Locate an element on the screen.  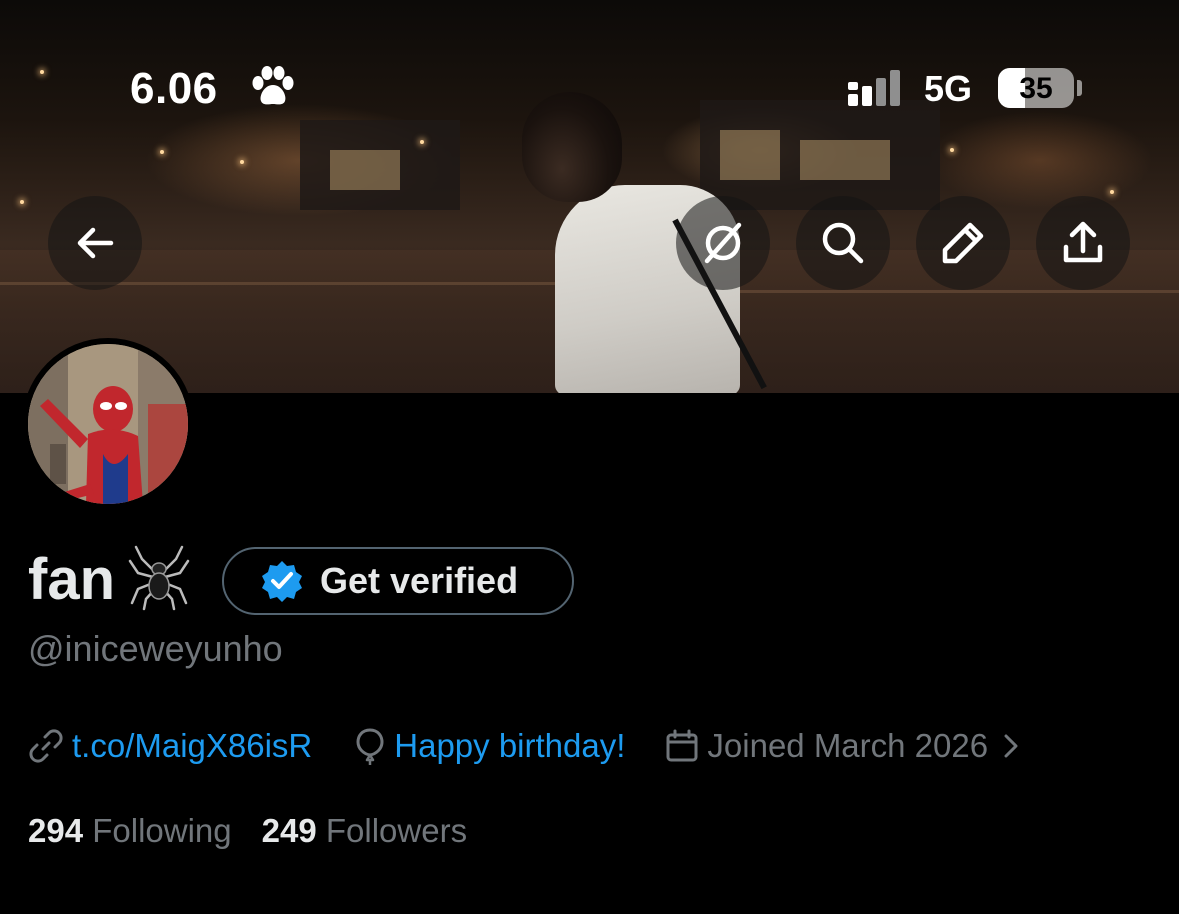
followers-label: Followers is located at coordinates (396, 830).